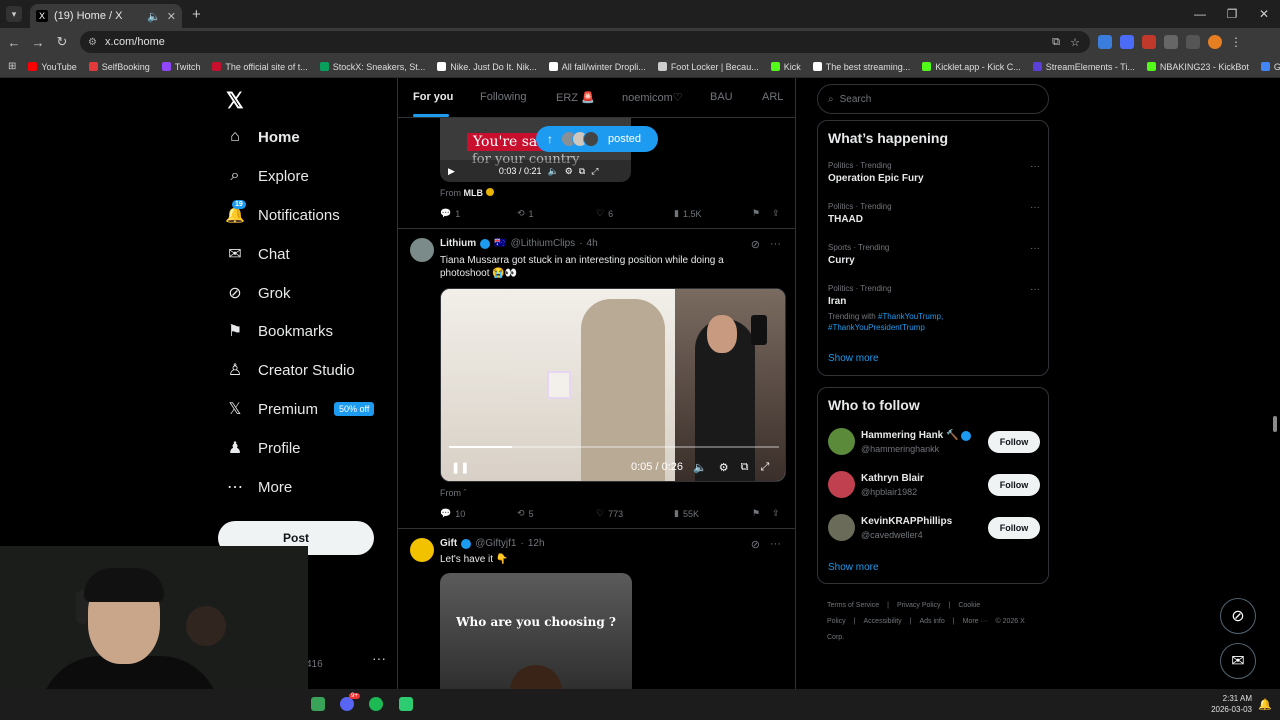 The height and width of the screenshot is (720, 1280). What do you see at coordinates (1265, 704) in the screenshot?
I see `notification-icon: 🔔` at bounding box center [1265, 704].